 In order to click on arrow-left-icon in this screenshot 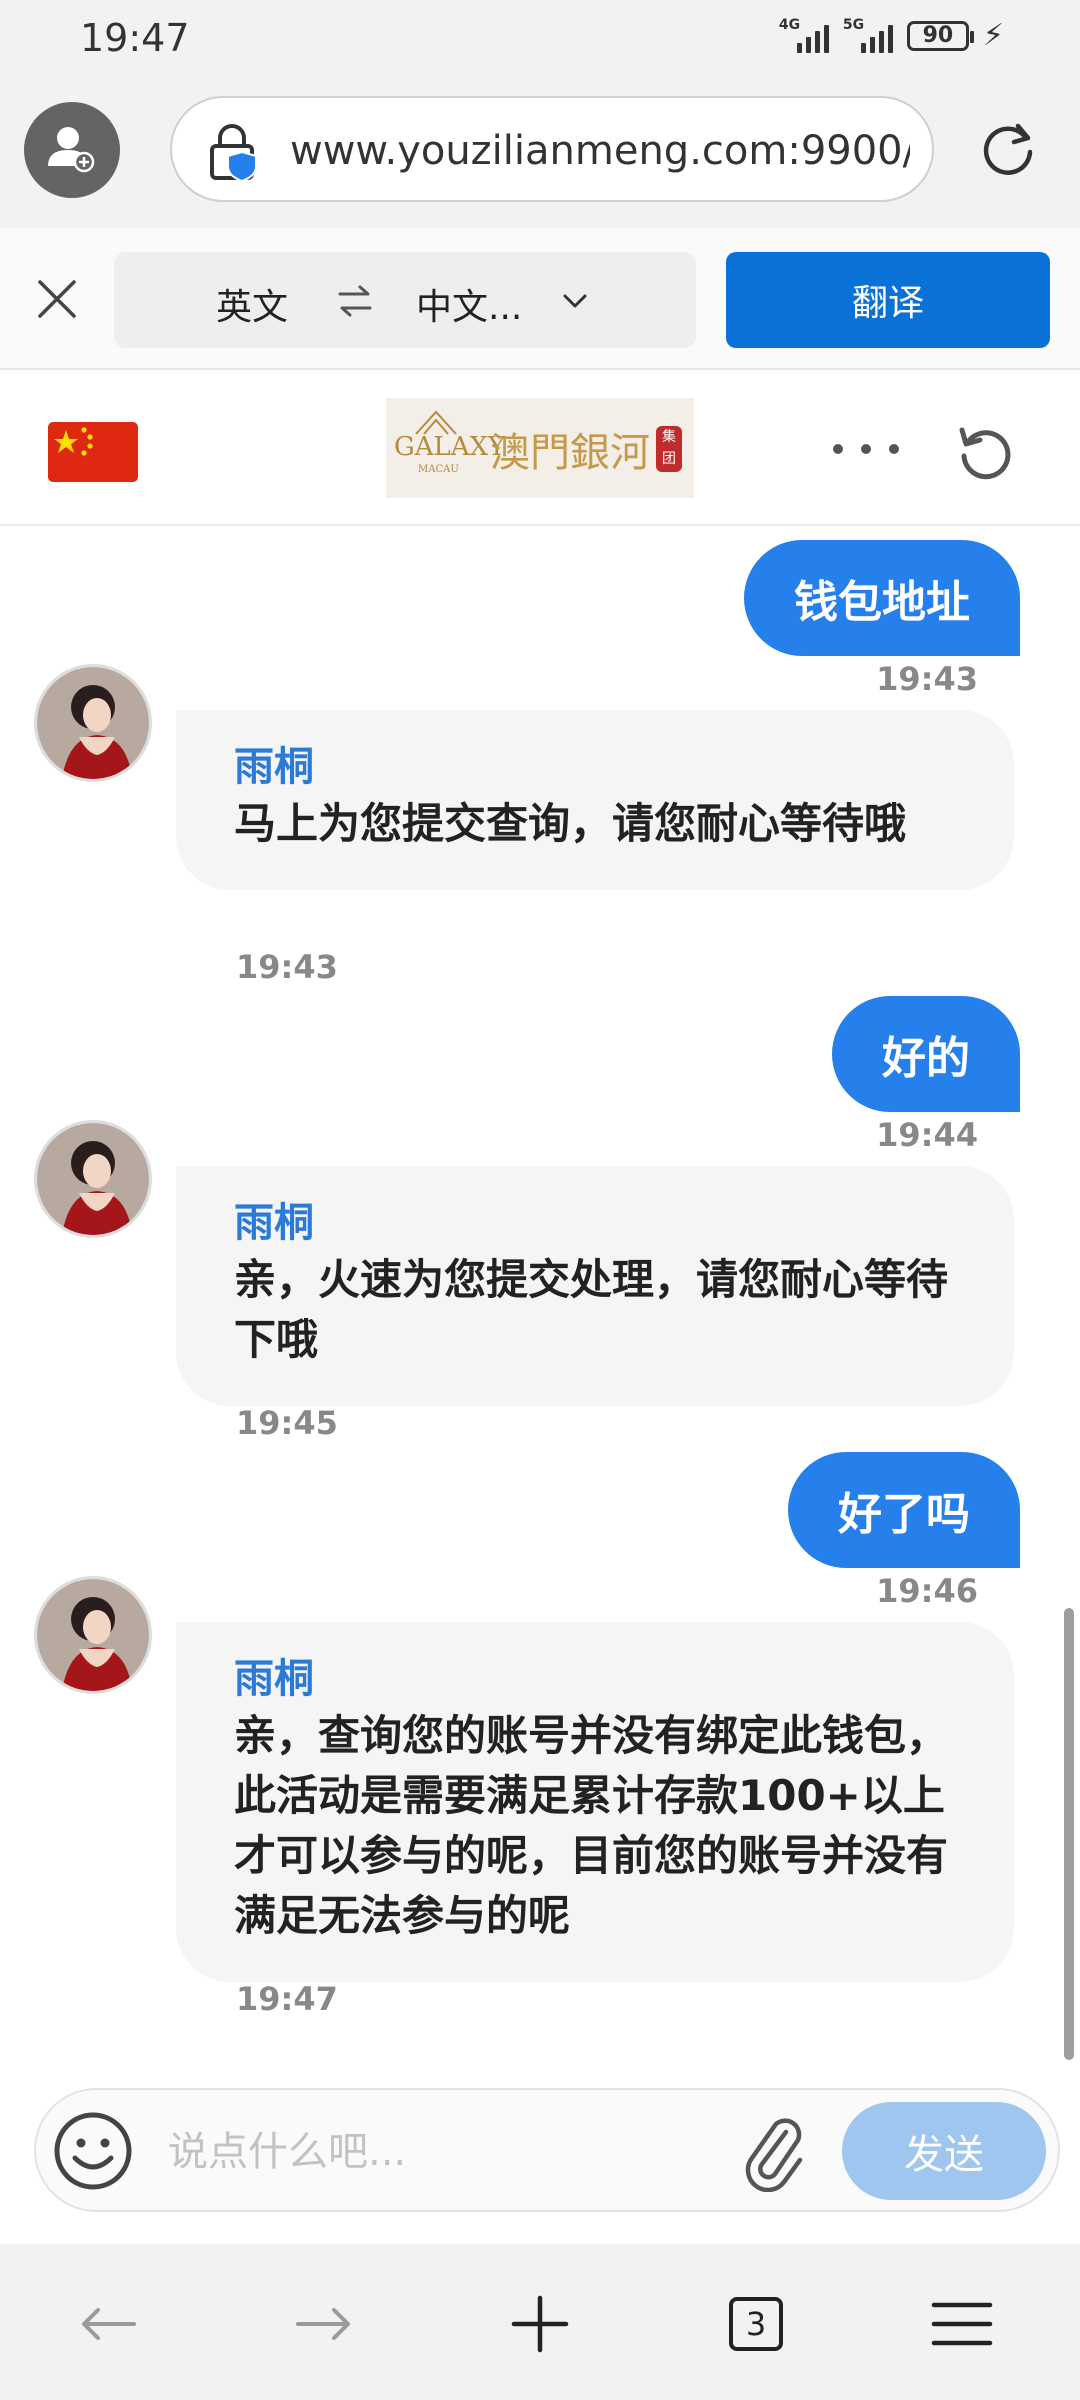, I will do `click(109, 2324)`.